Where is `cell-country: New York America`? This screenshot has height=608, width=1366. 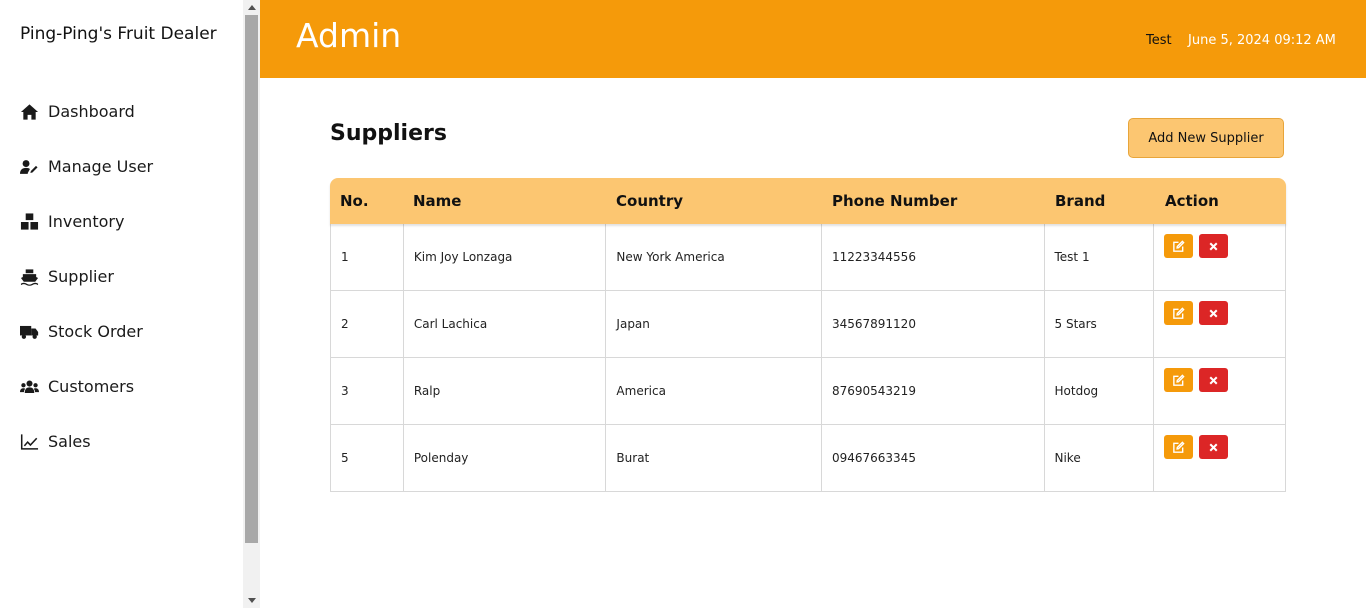
cell-country: New York America is located at coordinates (714, 257).